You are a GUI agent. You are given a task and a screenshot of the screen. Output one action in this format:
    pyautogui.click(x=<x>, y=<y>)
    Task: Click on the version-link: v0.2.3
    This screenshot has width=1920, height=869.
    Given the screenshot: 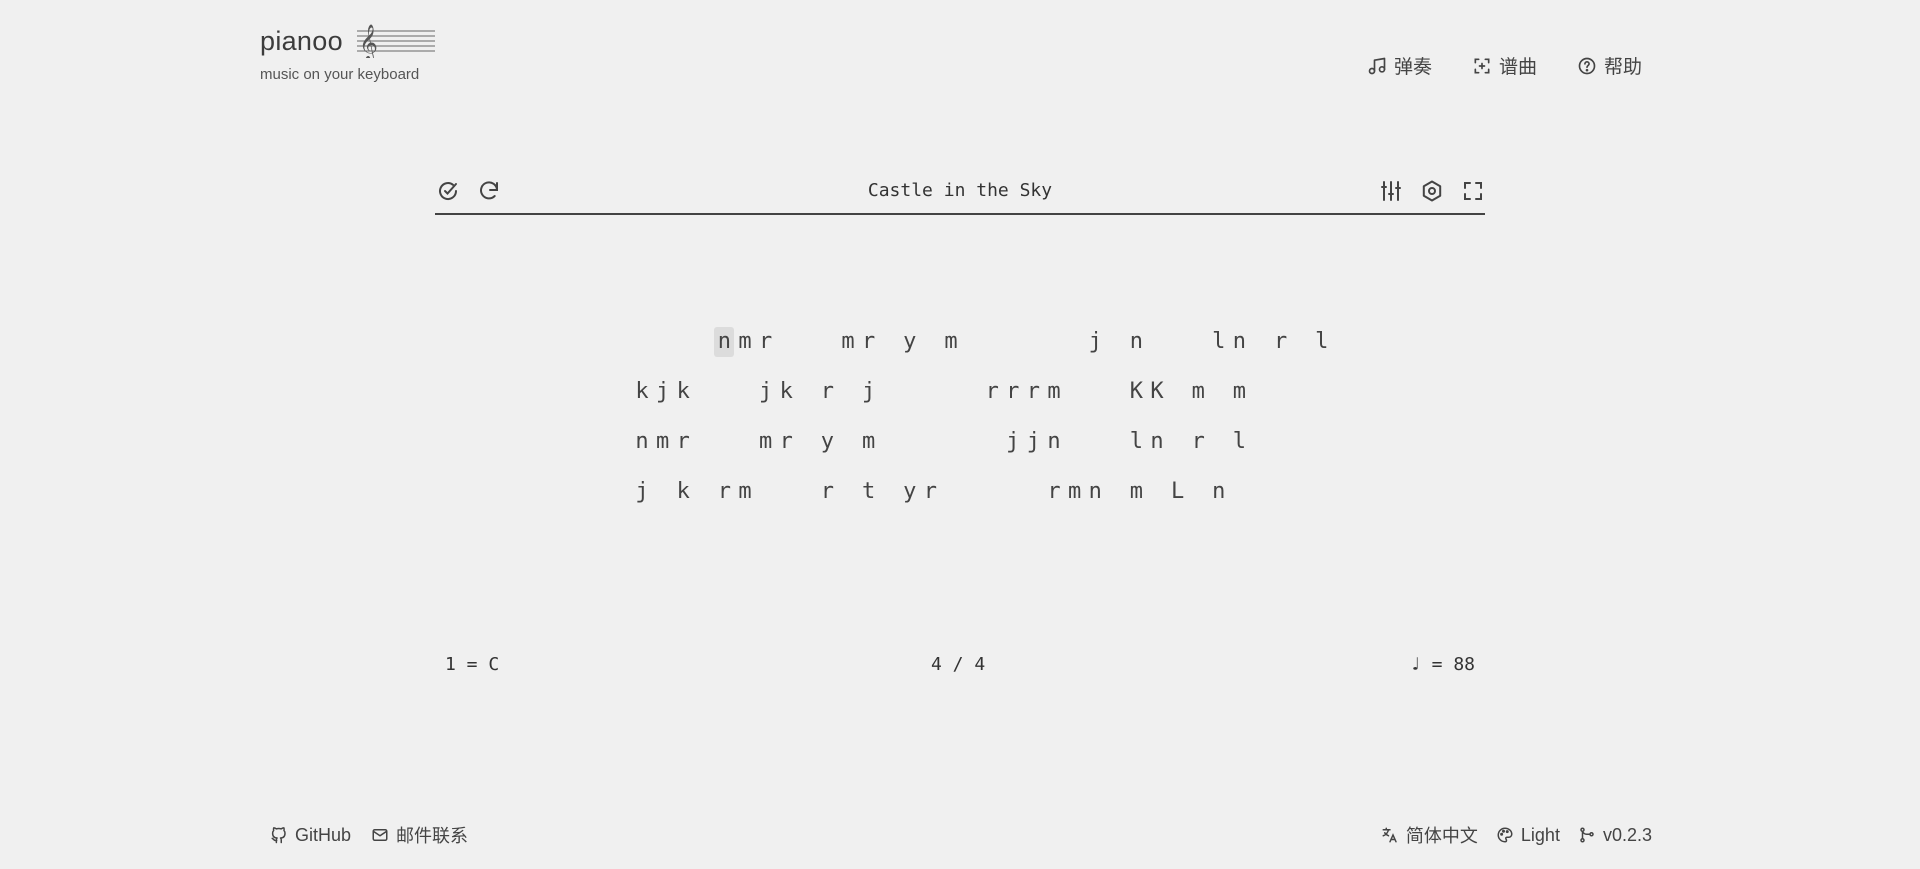 What is the action you would take?
    pyautogui.click(x=1615, y=835)
    